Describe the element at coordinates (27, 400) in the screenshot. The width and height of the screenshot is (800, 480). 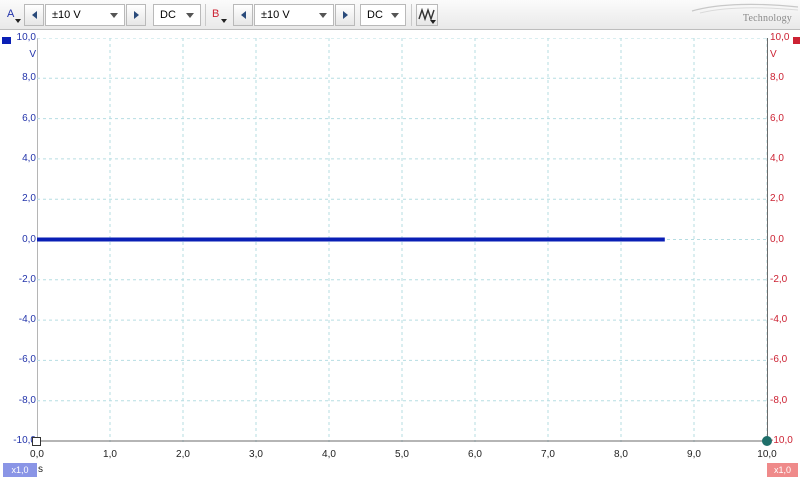
I see `y-tick-label-left: -8,0` at that location.